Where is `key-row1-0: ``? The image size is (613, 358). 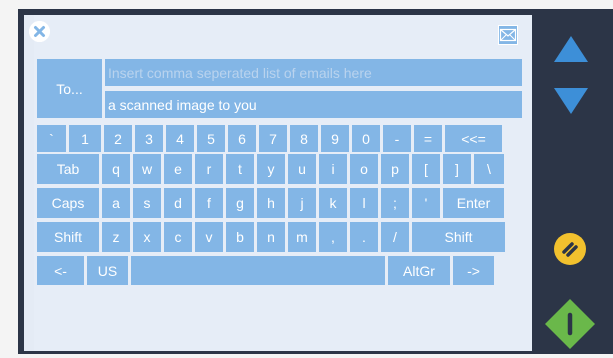 key-row1-0: ` is located at coordinates (51, 138).